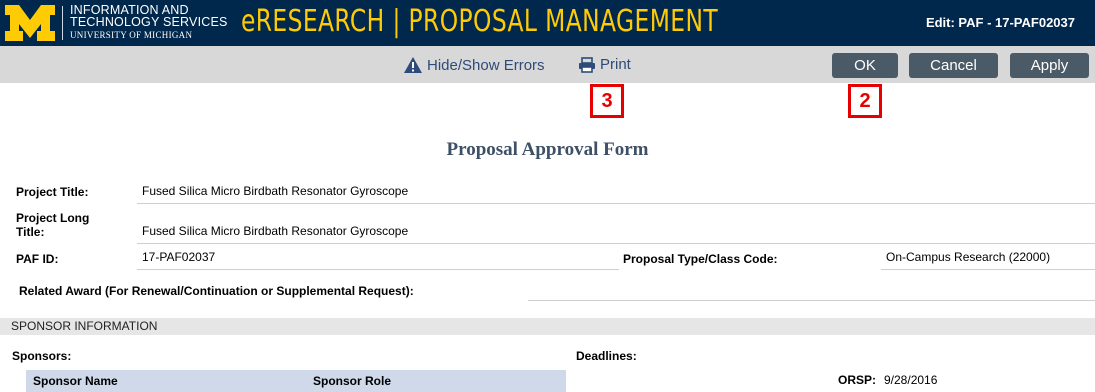 The image size is (1095, 392). What do you see at coordinates (615, 64) in the screenshot?
I see `print-label: Print` at bounding box center [615, 64].